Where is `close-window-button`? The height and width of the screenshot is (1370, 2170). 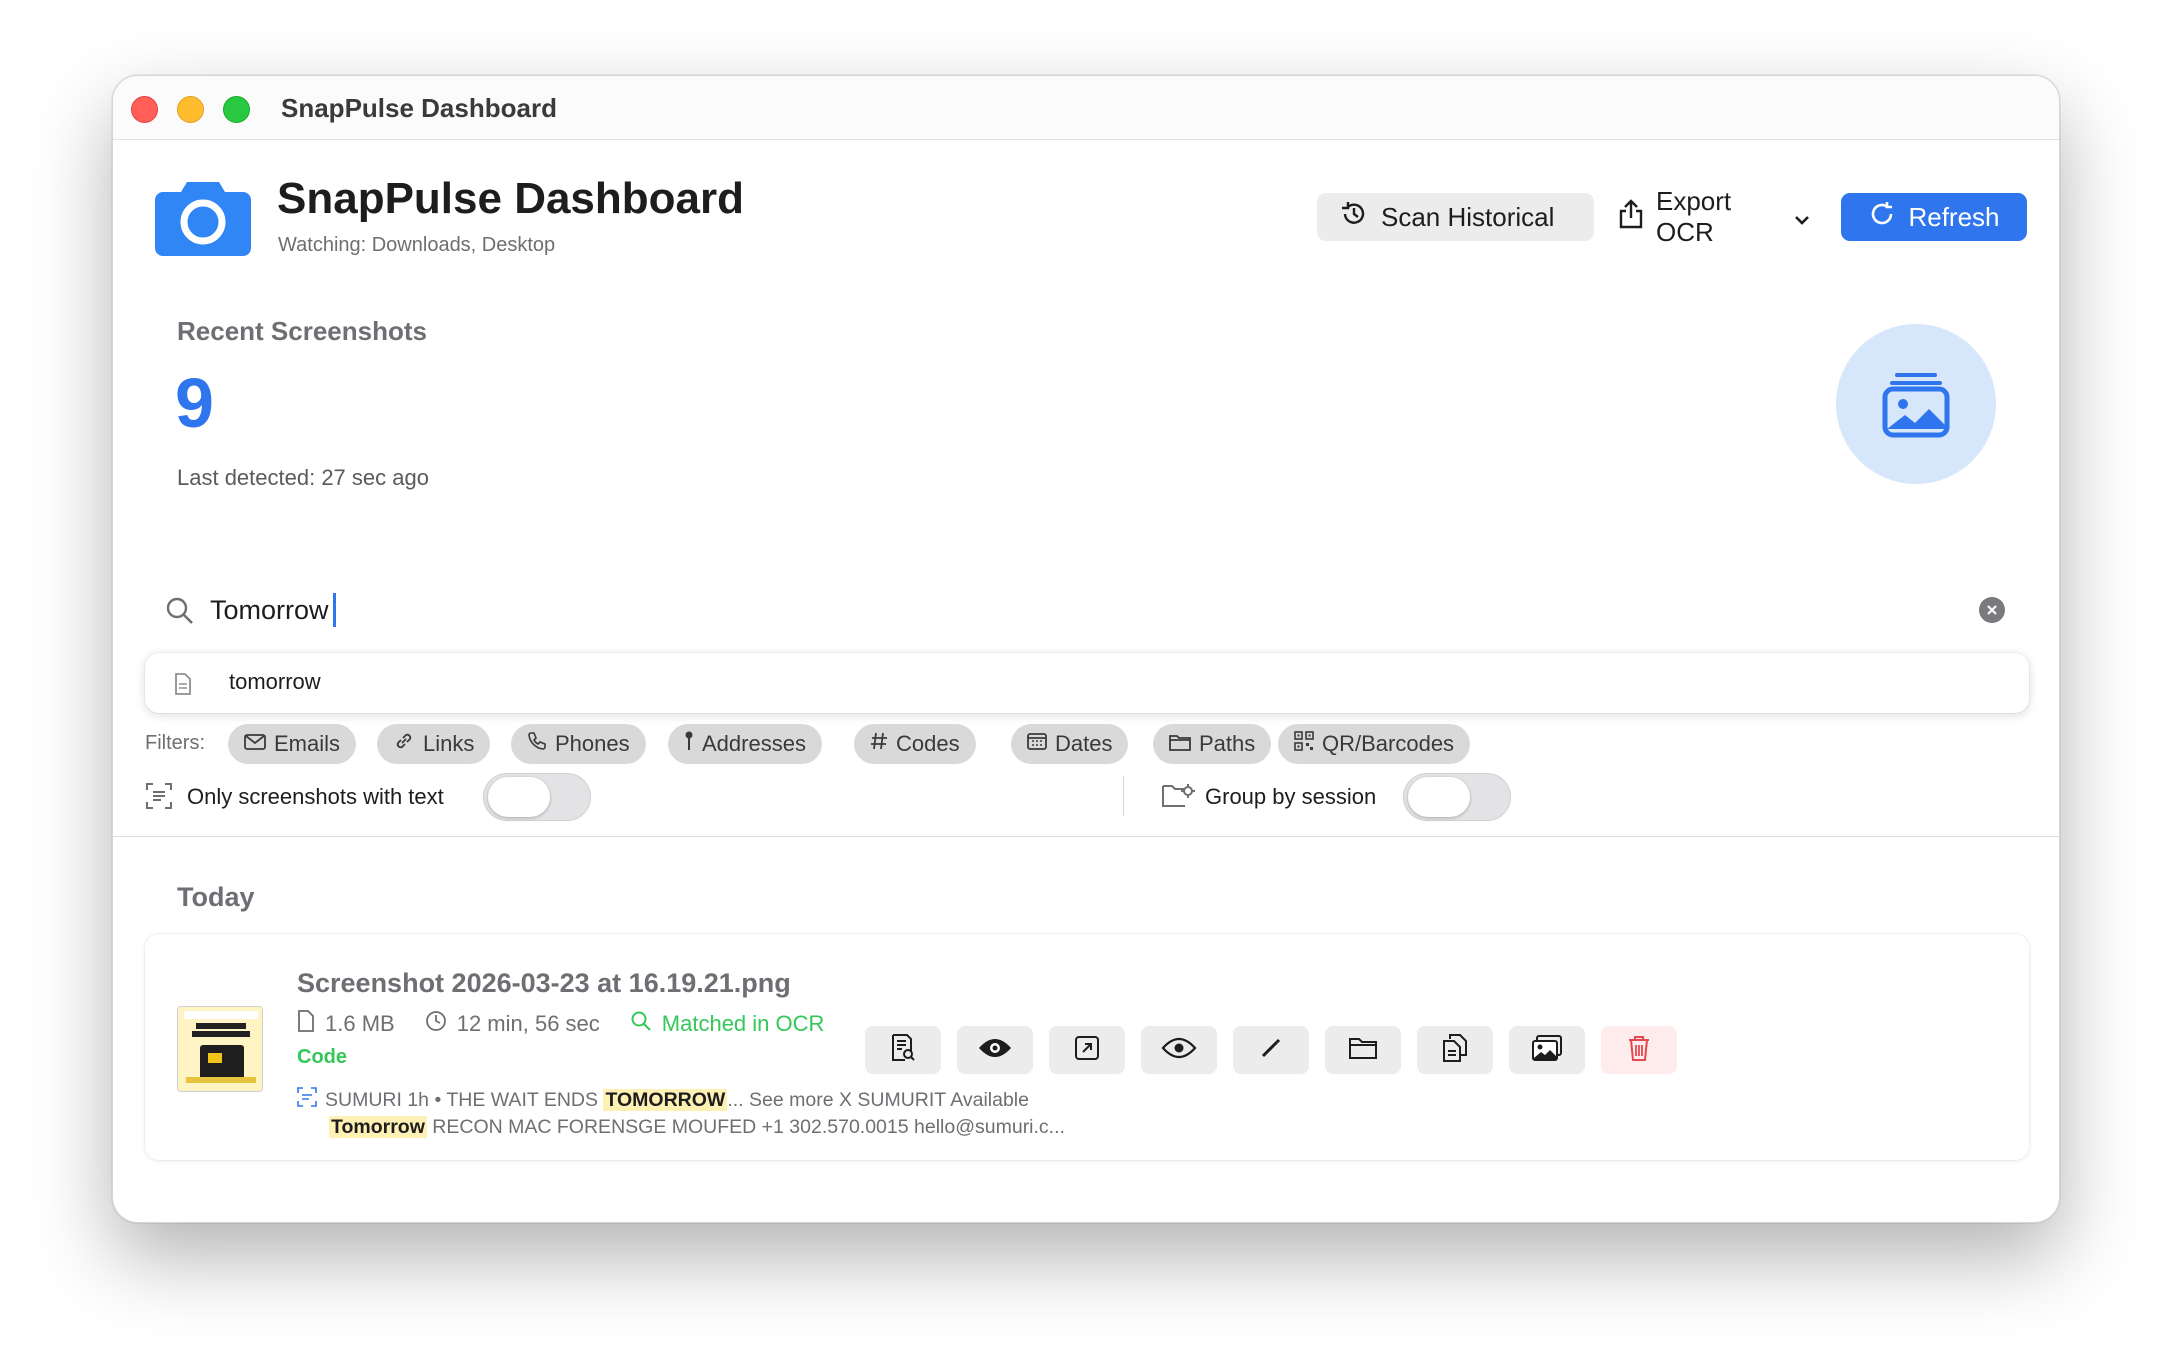 close-window-button is located at coordinates (144, 109).